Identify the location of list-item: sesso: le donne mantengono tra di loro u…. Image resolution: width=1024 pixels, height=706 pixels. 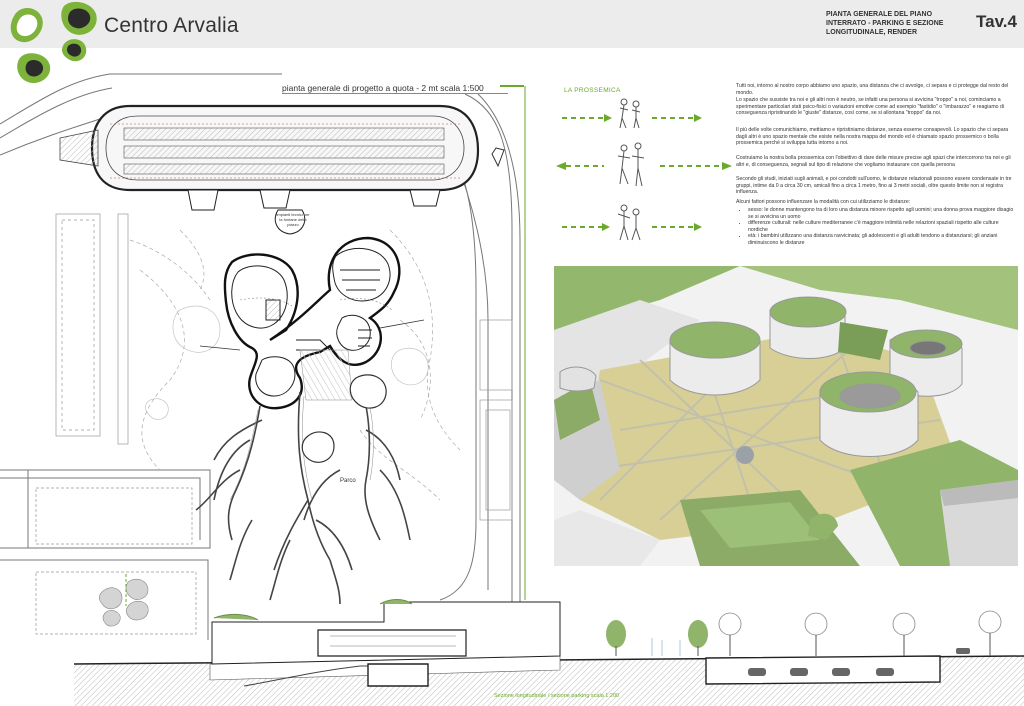
(883, 213).